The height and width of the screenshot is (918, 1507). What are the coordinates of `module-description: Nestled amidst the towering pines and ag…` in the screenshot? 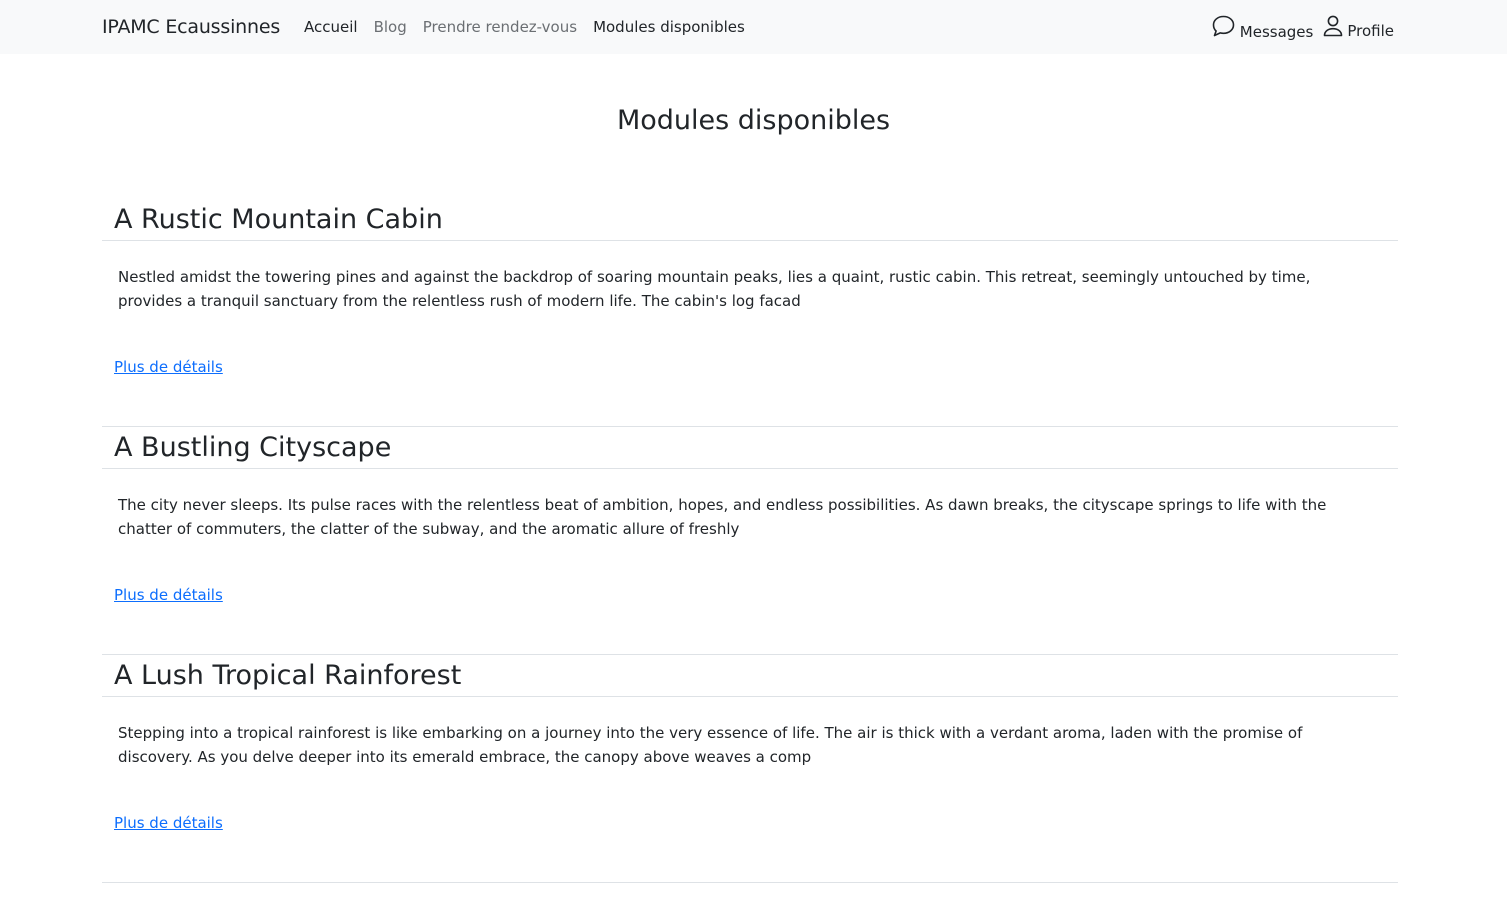 It's located at (714, 289).